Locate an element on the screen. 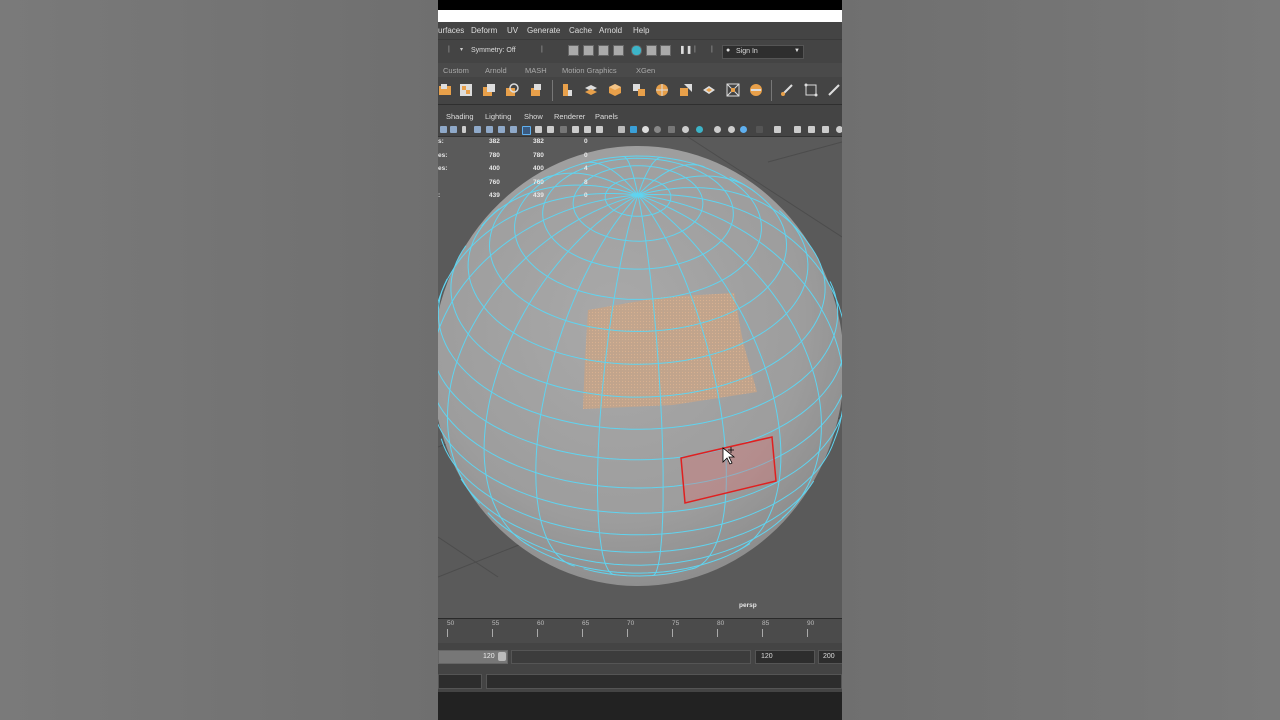 The width and height of the screenshot is (1280, 720). selected-face is located at coordinates (703, 321).